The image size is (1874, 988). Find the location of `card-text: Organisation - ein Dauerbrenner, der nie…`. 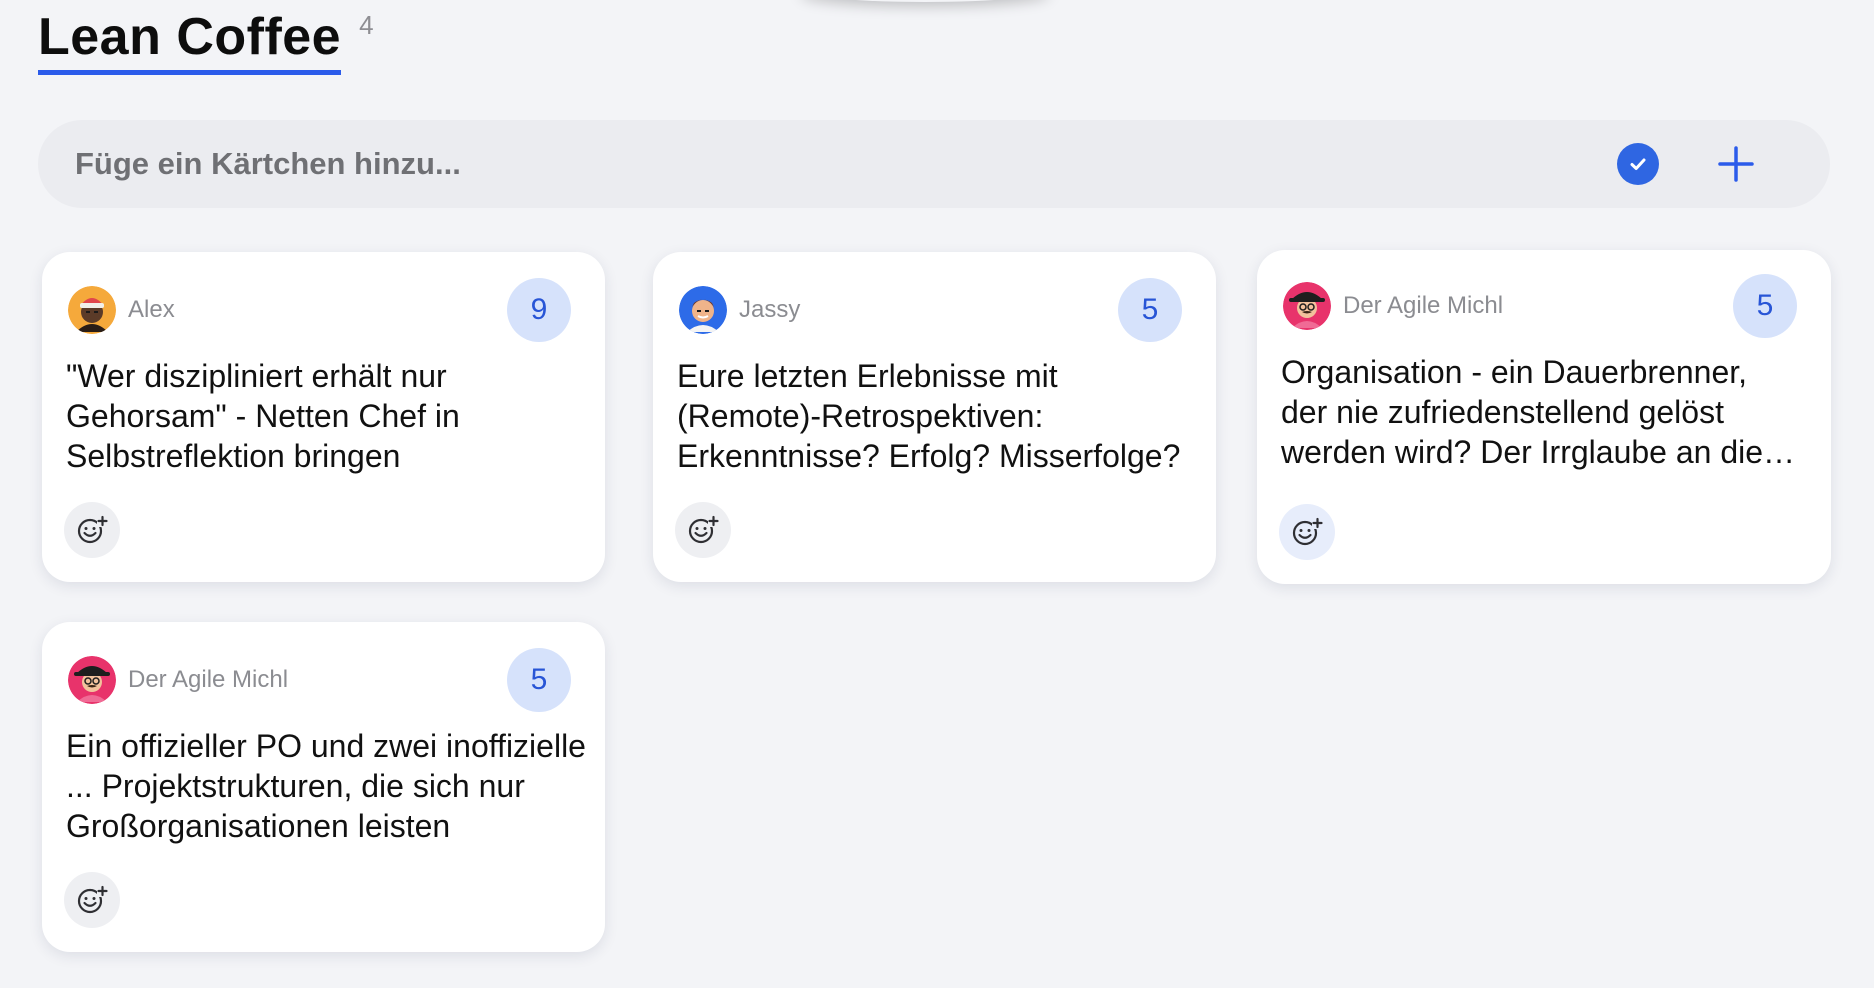

card-text: Organisation - ein Dauerbrenner, der nie… is located at coordinates (1522, 412).